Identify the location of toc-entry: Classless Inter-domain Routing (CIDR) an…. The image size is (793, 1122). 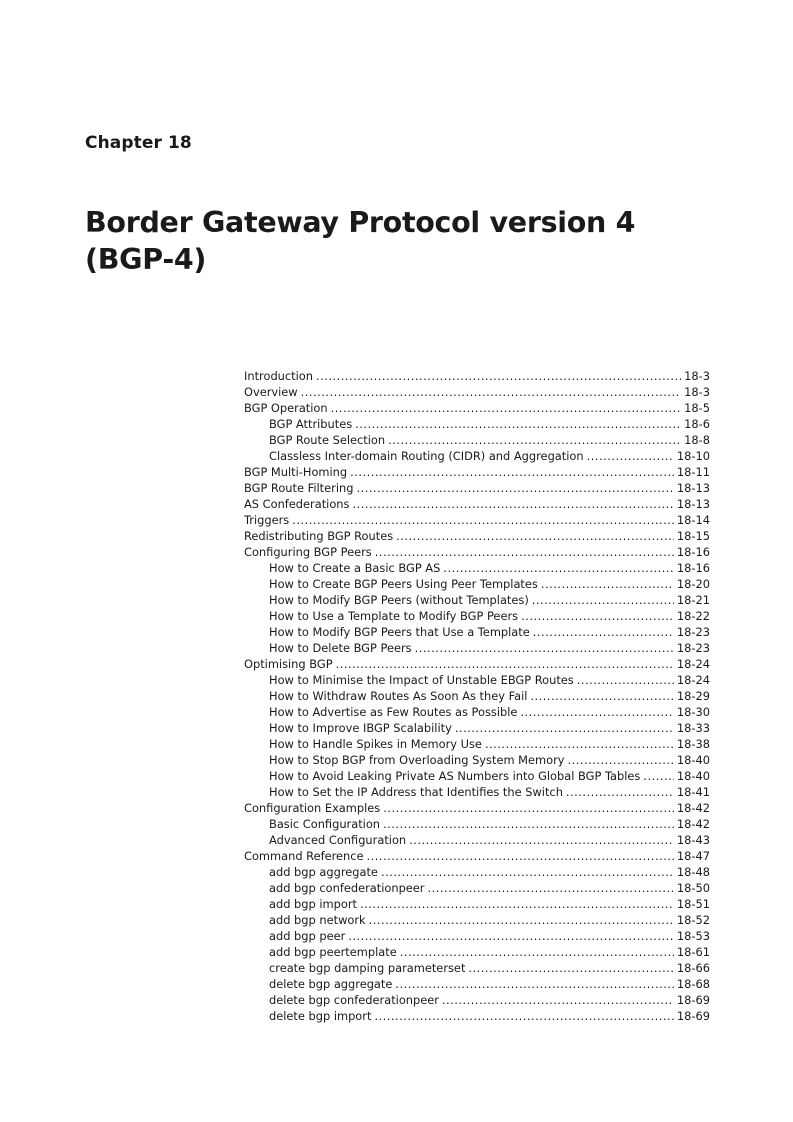
(477, 456).